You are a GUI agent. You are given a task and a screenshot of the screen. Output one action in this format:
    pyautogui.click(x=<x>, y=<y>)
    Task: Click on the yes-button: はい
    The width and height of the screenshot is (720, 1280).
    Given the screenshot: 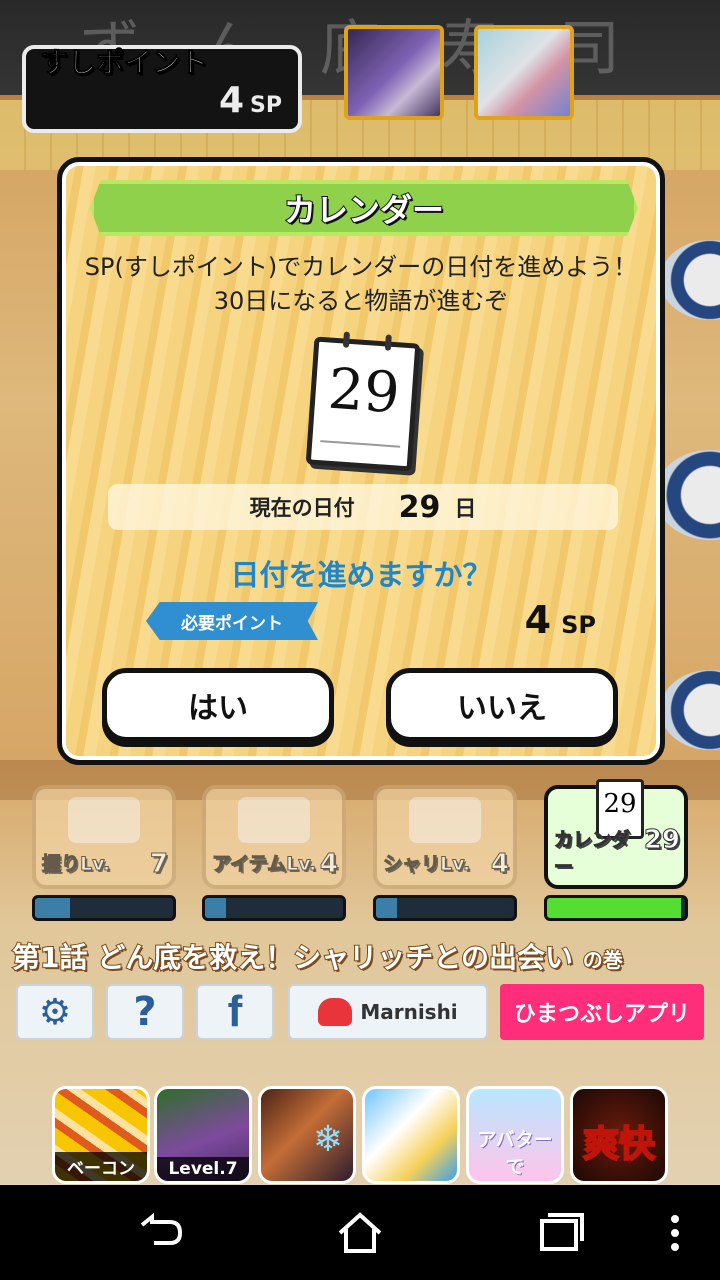 What is the action you would take?
    pyautogui.click(x=218, y=705)
    